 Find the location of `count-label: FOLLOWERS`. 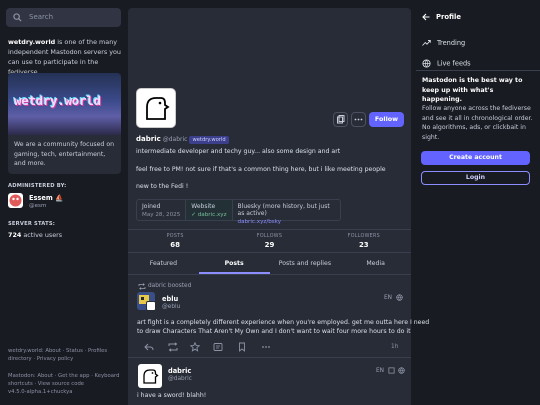

count-label: FOLLOWERS is located at coordinates (363, 236).